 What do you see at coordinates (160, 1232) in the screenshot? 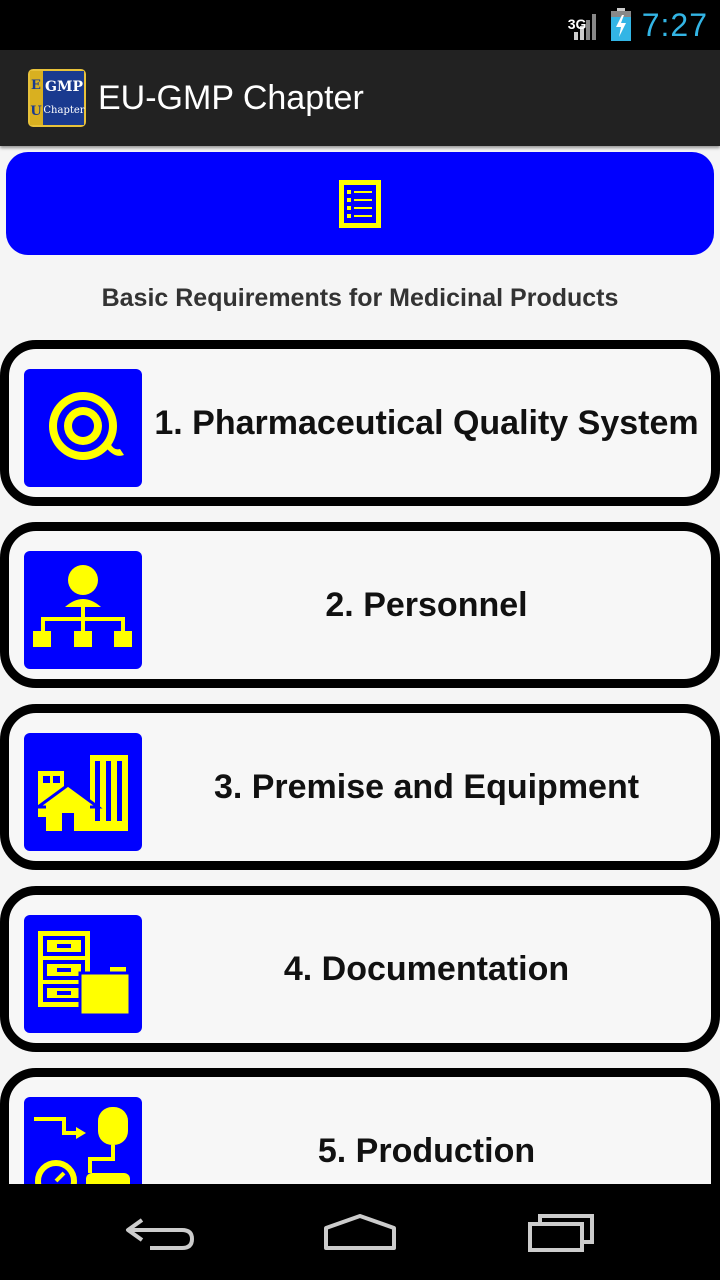
I see `back-icon` at bounding box center [160, 1232].